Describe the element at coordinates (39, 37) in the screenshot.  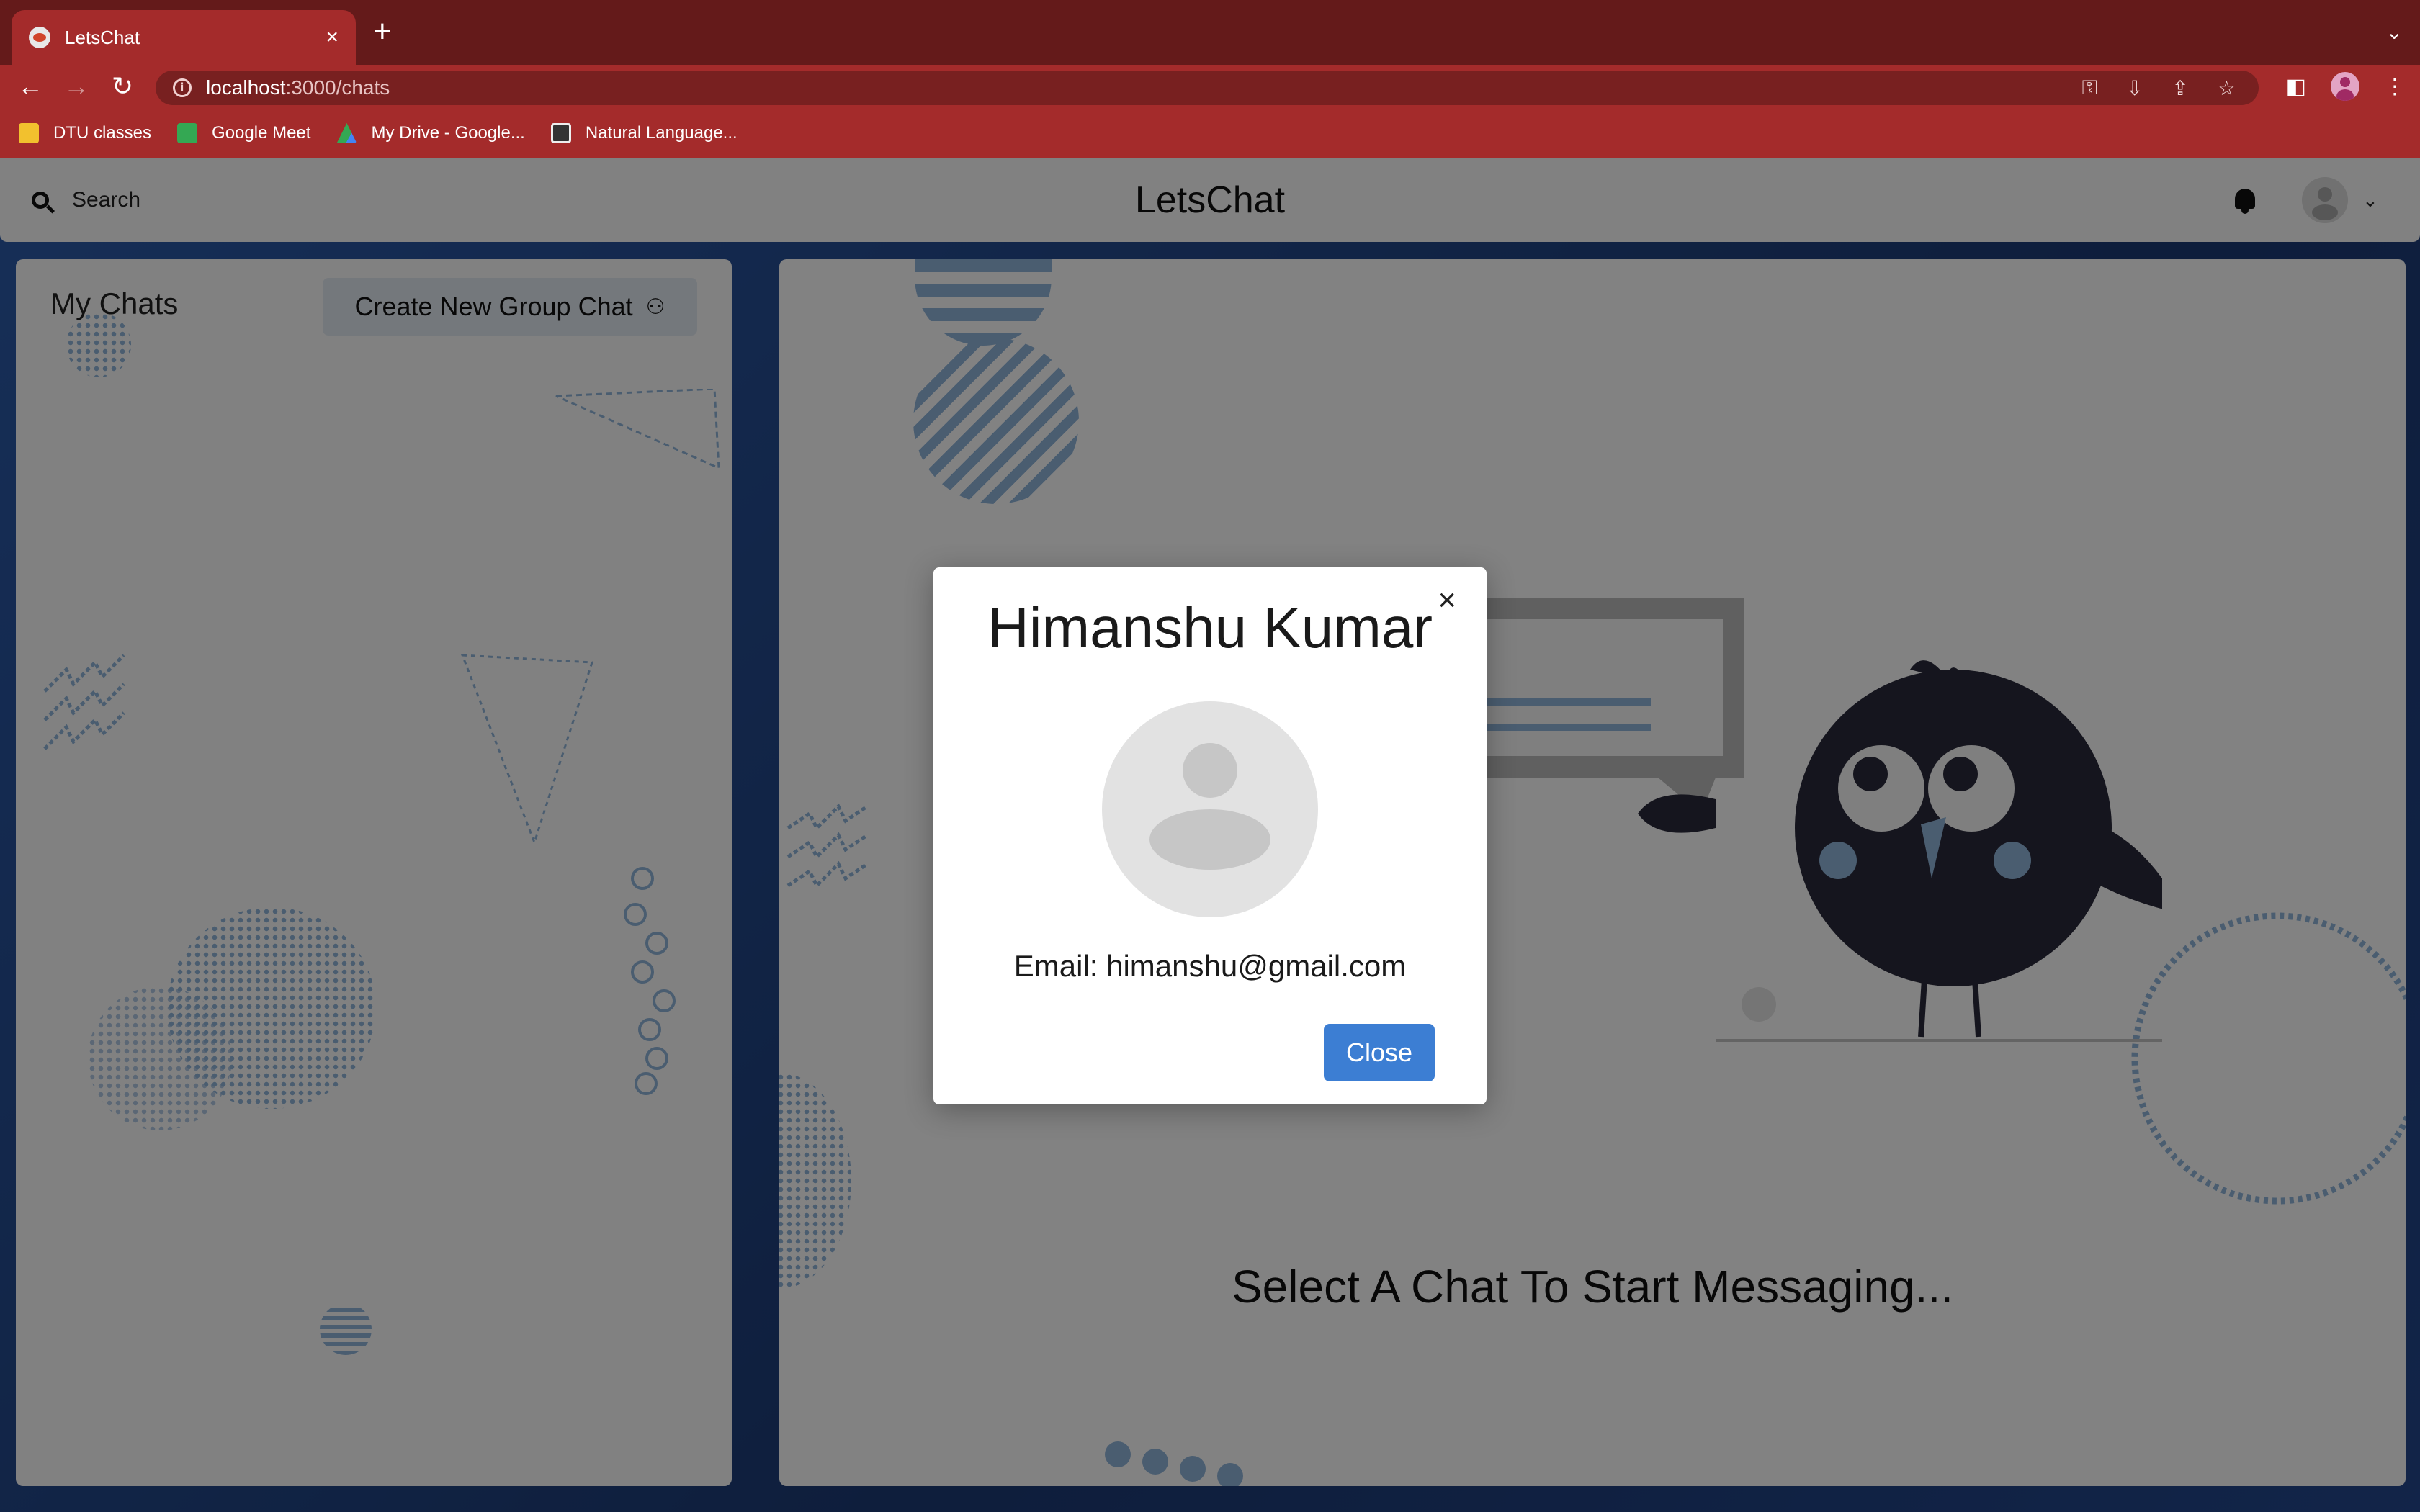
I see `letschat-favicon-icon` at that location.